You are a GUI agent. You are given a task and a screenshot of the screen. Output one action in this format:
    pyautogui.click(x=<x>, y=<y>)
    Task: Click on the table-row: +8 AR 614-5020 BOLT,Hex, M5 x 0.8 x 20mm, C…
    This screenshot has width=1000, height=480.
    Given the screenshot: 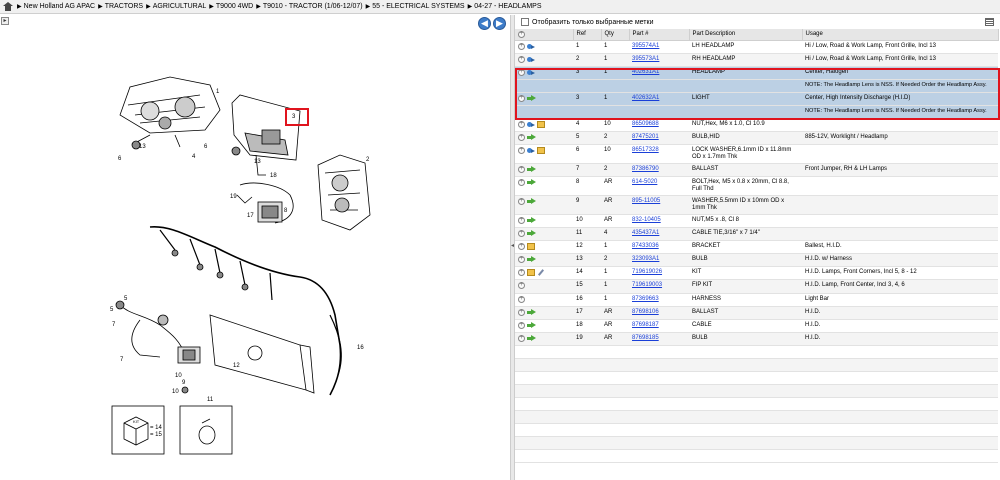 What is the action you would take?
    pyautogui.click(x=756, y=186)
    